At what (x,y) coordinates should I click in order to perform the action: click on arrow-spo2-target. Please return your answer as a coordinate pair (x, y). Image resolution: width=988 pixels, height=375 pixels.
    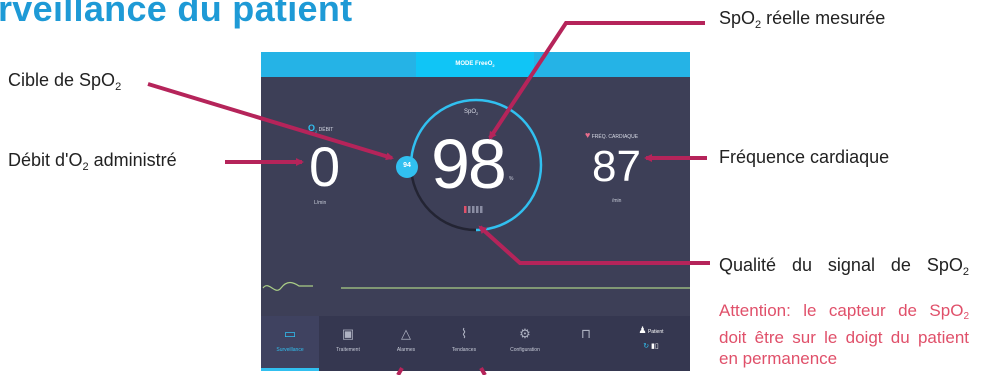
    Looking at the image, I should click on (270, 121).